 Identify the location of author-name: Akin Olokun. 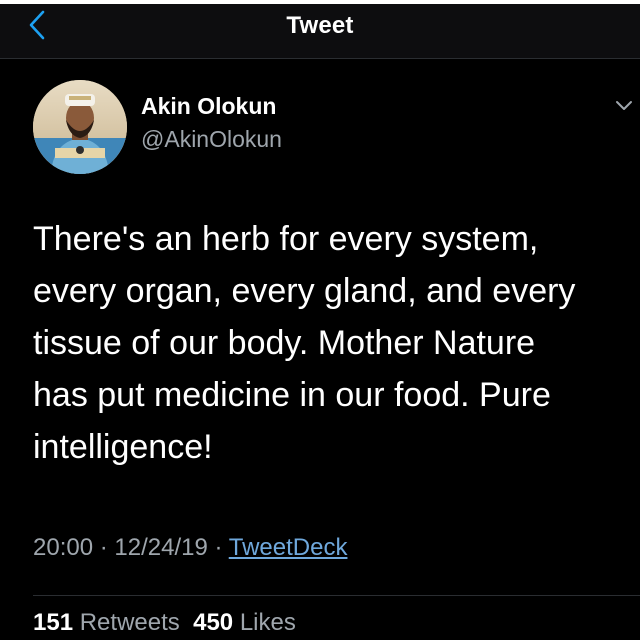
(208, 106).